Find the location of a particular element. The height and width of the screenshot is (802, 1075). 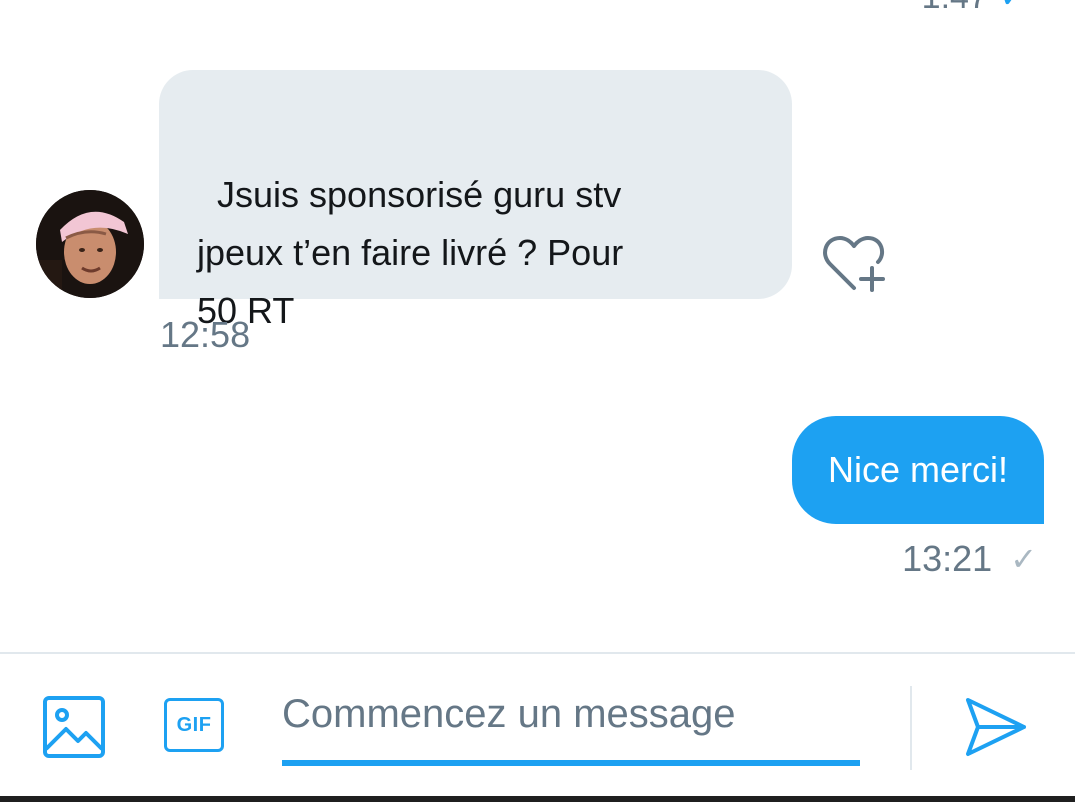

previous-message-meta: 1:47 ✓ is located at coordinates (973, 8).